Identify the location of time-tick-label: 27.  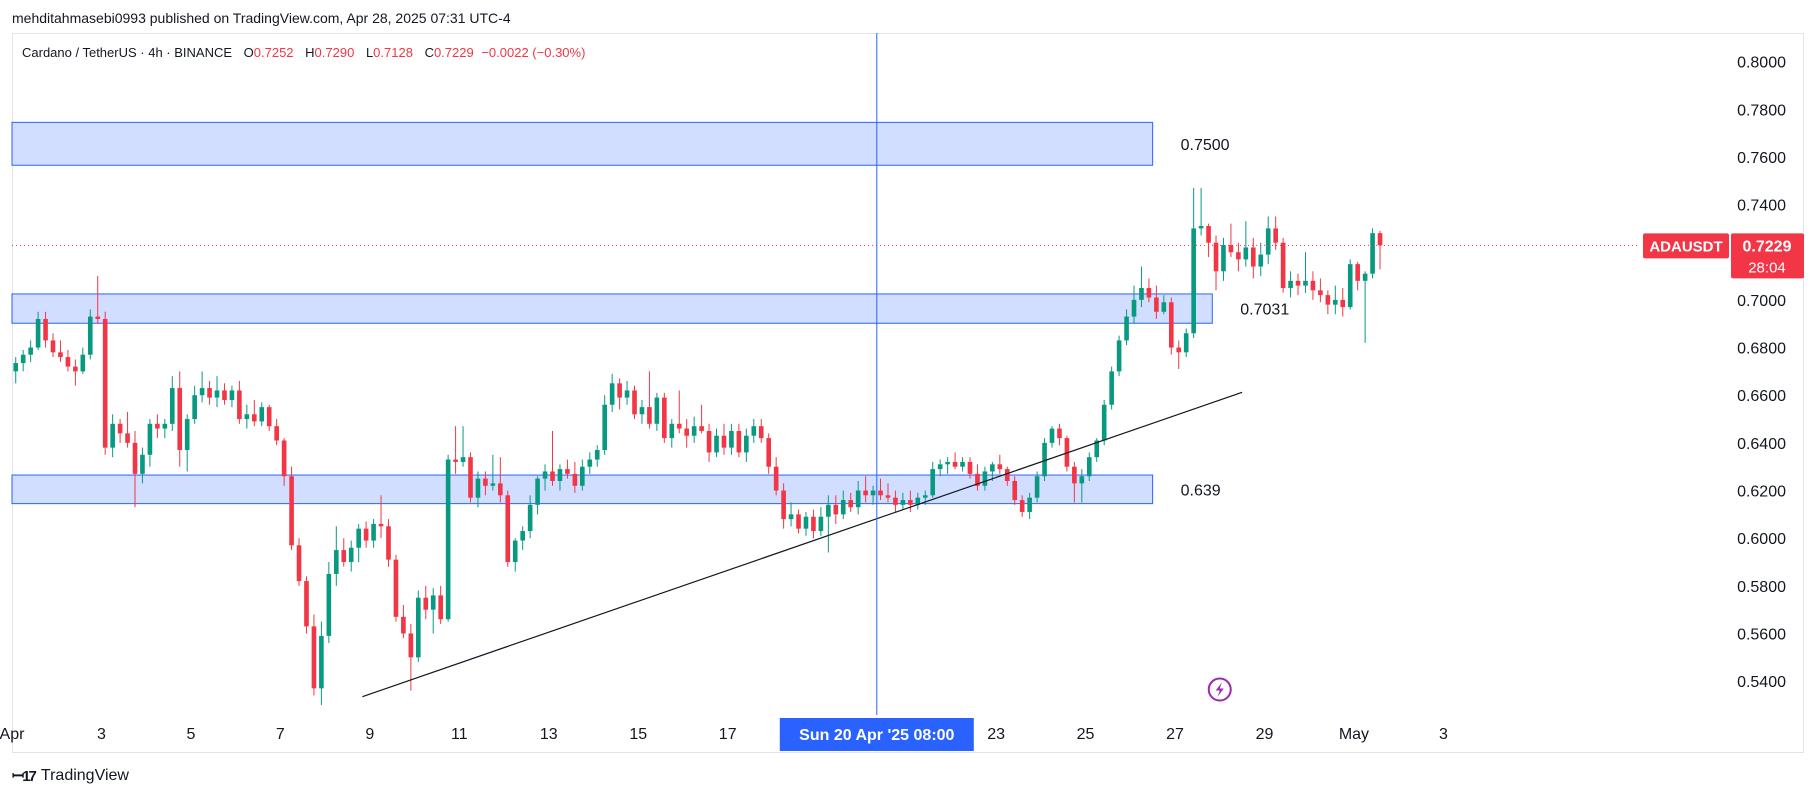
(1175, 734).